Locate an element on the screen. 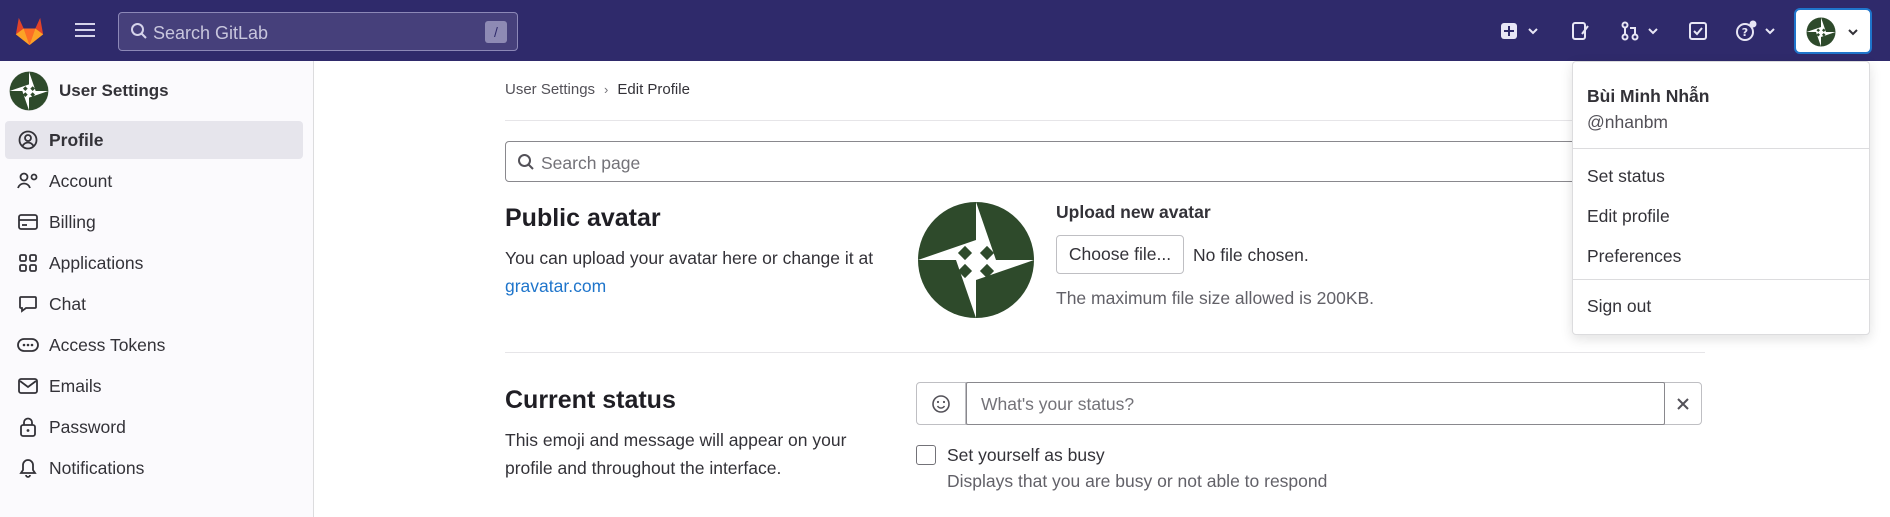 The height and width of the screenshot is (517, 1890). sidebar-item-label: Chat is located at coordinates (67, 303).